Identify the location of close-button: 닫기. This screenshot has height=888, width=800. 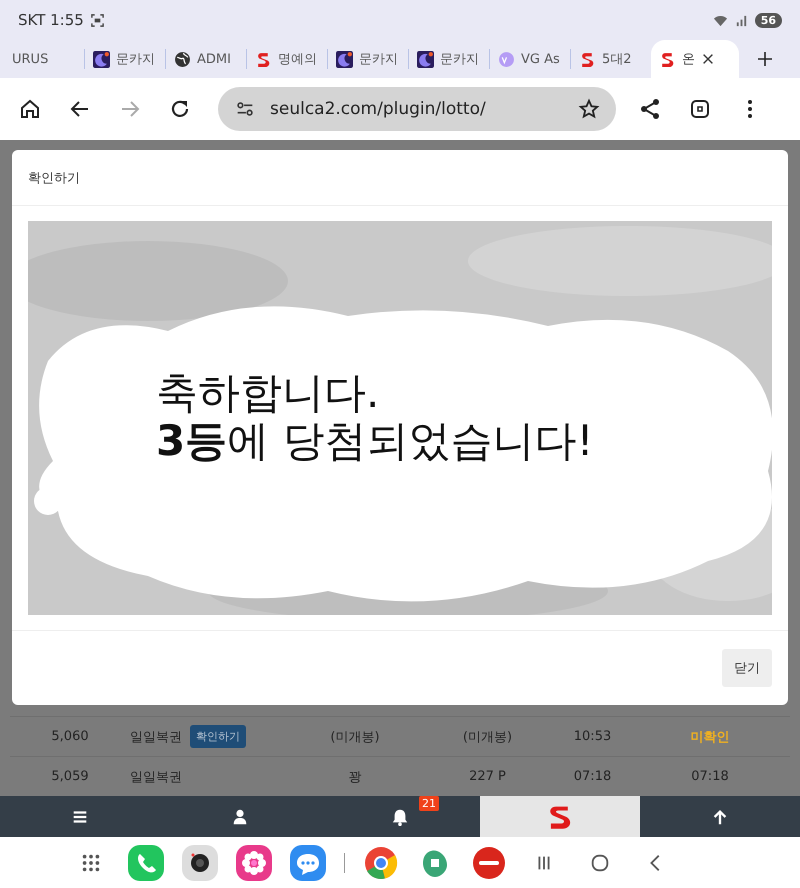
(747, 668).